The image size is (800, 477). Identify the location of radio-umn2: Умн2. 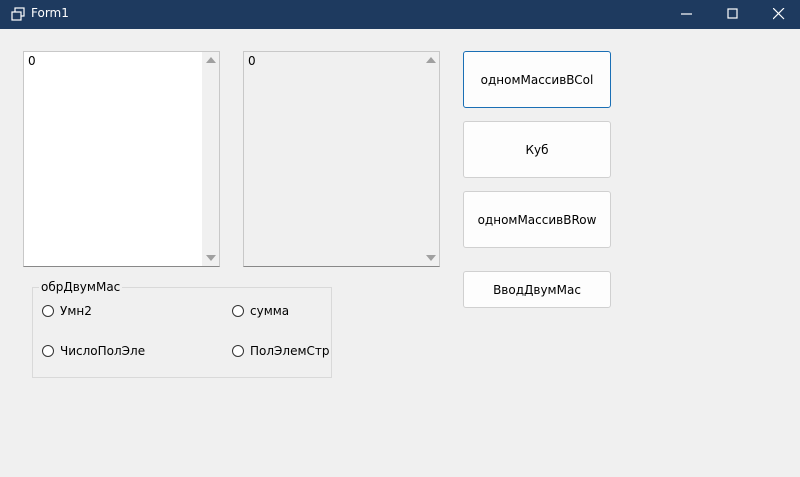
(67, 311).